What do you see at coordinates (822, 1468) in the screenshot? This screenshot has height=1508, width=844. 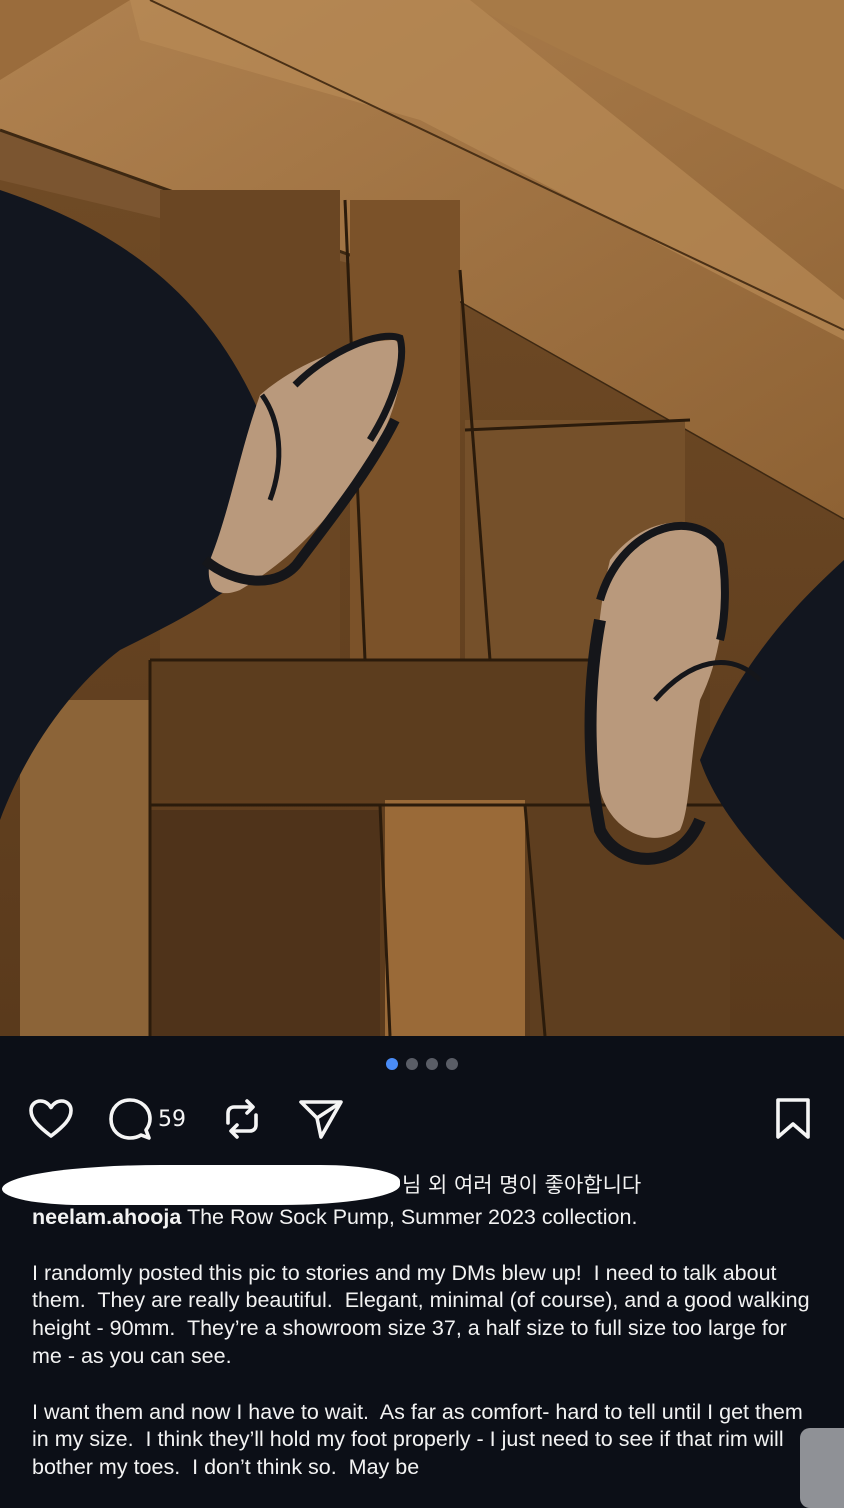 I see `scroll-handle` at bounding box center [822, 1468].